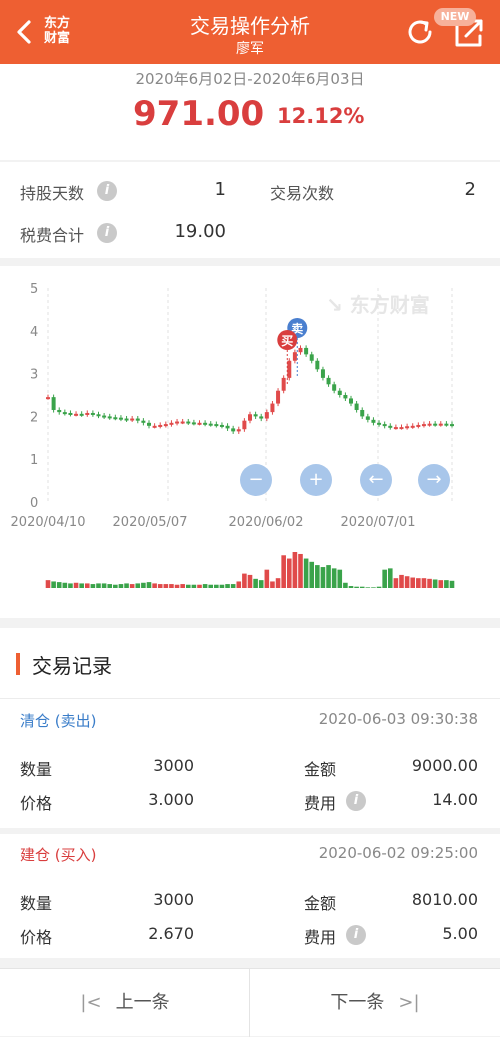  Describe the element at coordinates (36, 903) in the screenshot. I see `qty-label: 数量` at that location.